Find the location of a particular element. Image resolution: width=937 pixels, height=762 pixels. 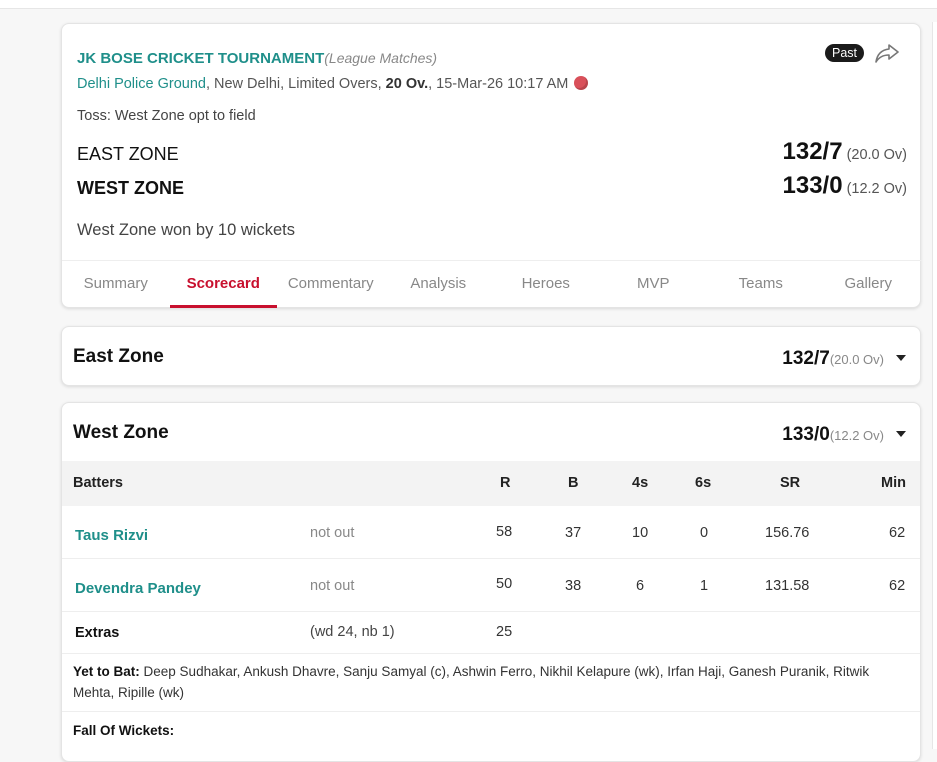

header-minutes: Min is located at coordinates (893, 483).